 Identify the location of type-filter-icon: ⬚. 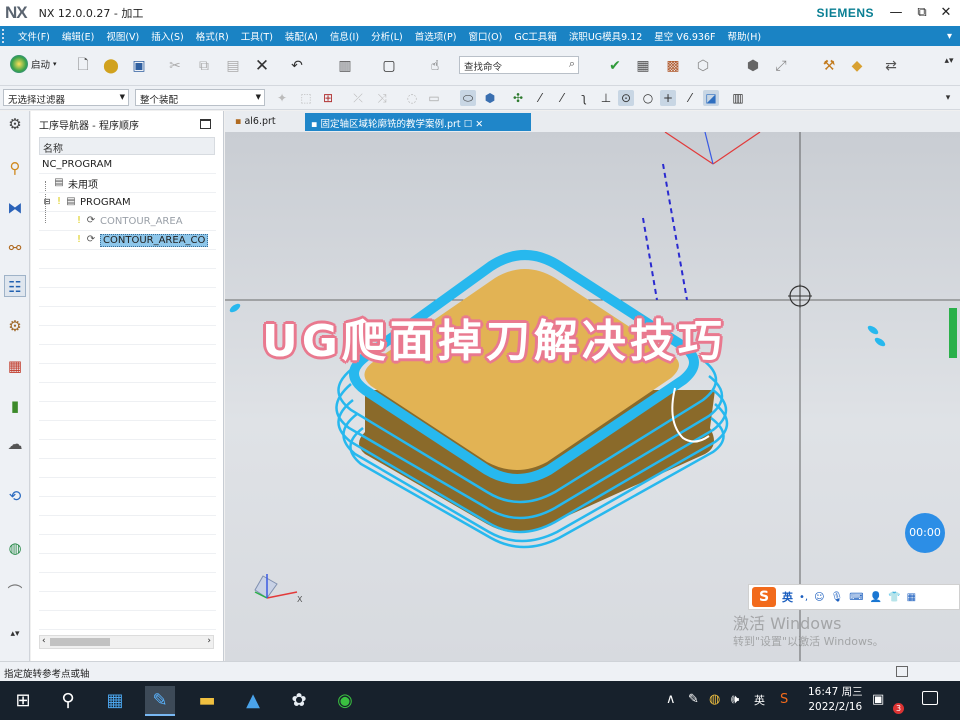
(306, 98).